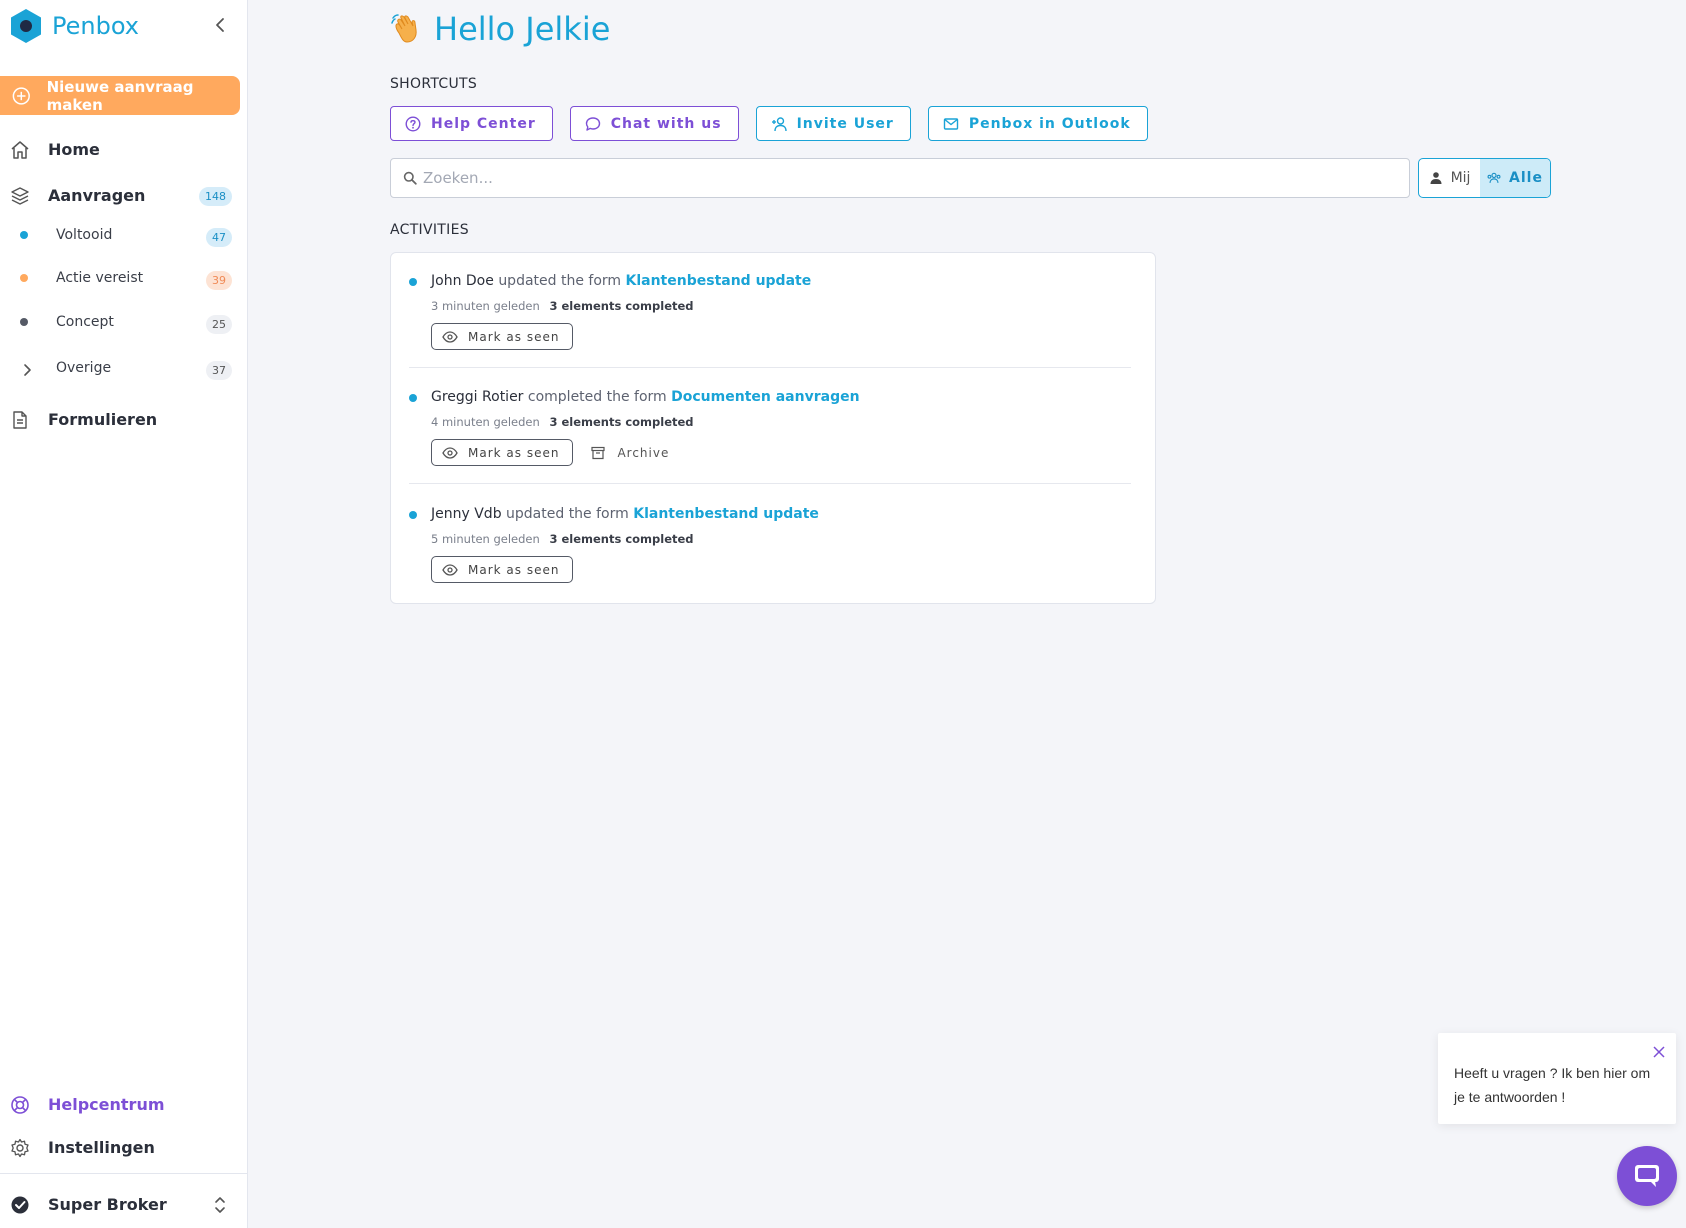  I want to click on penbox-in-outlook-button: Penbox in Outlook, so click(1037, 123).